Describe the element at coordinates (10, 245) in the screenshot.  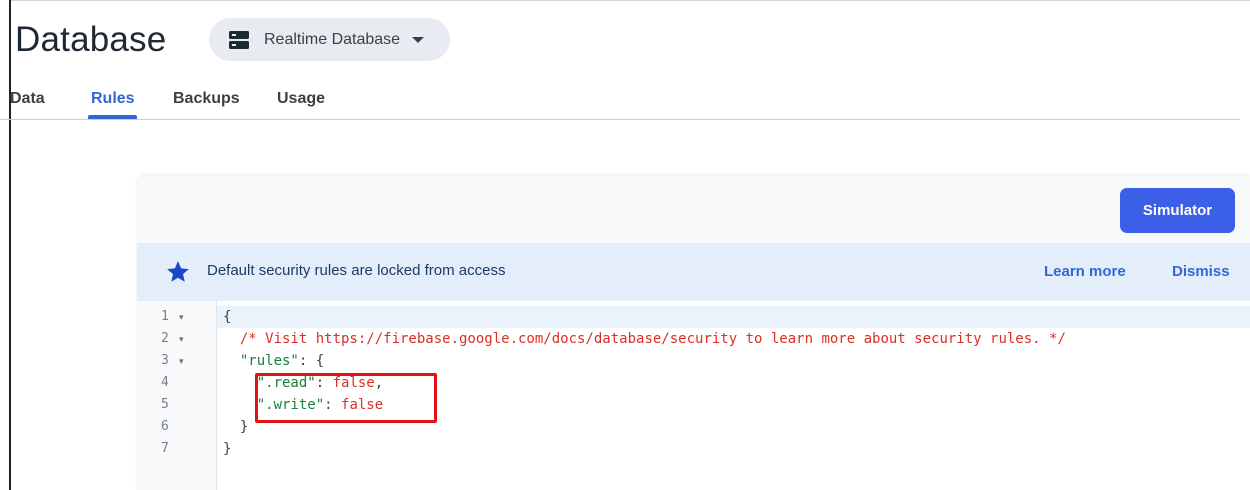
I see `page-left-edge` at that location.